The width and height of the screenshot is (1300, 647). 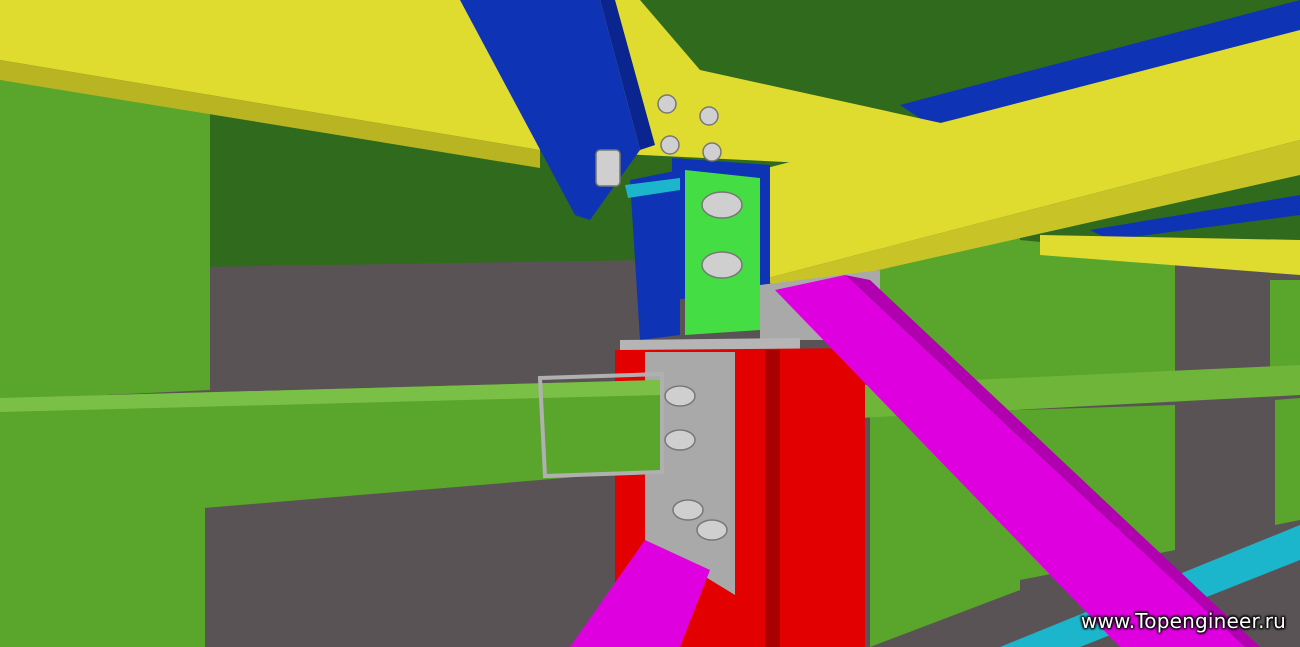 I want to click on green-column-left-lower, so click(x=102, y=576).